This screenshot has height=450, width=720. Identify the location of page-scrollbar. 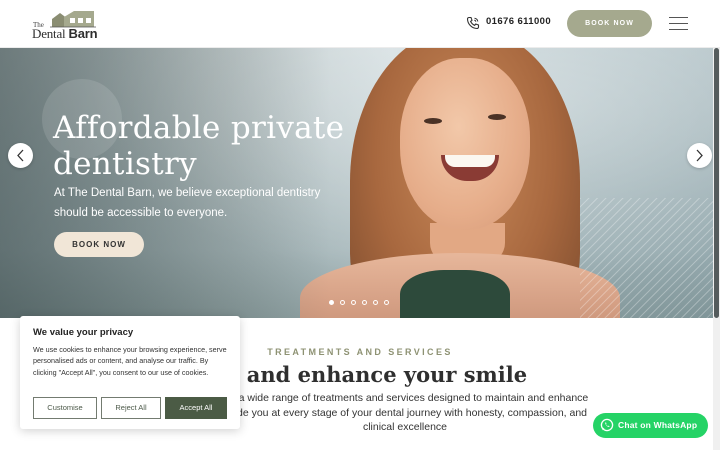
(716, 249).